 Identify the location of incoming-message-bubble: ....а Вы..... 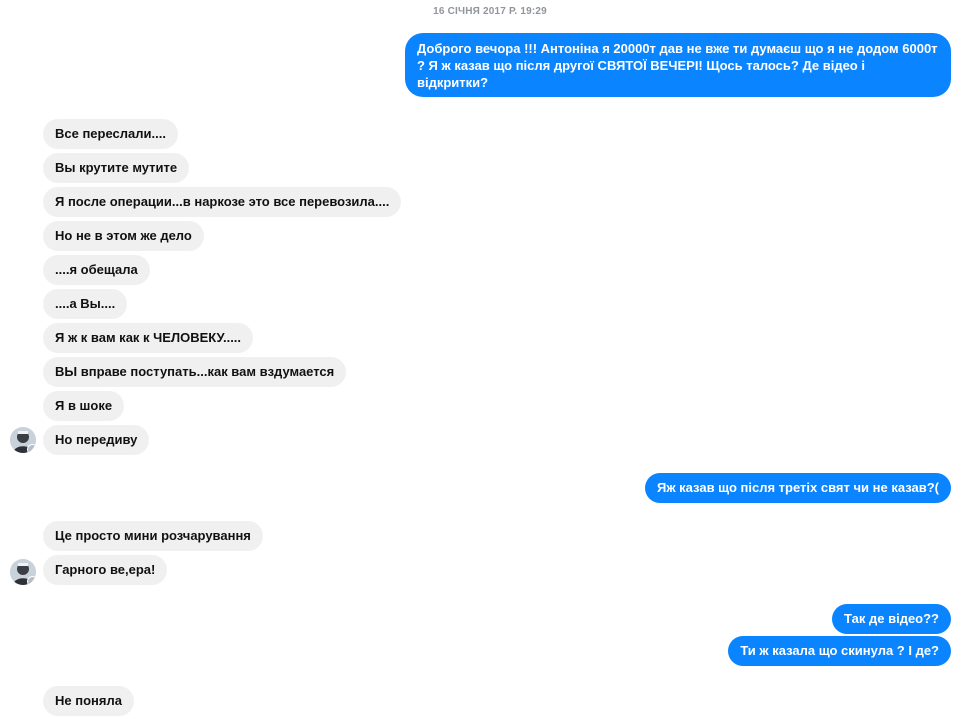
(85, 304).